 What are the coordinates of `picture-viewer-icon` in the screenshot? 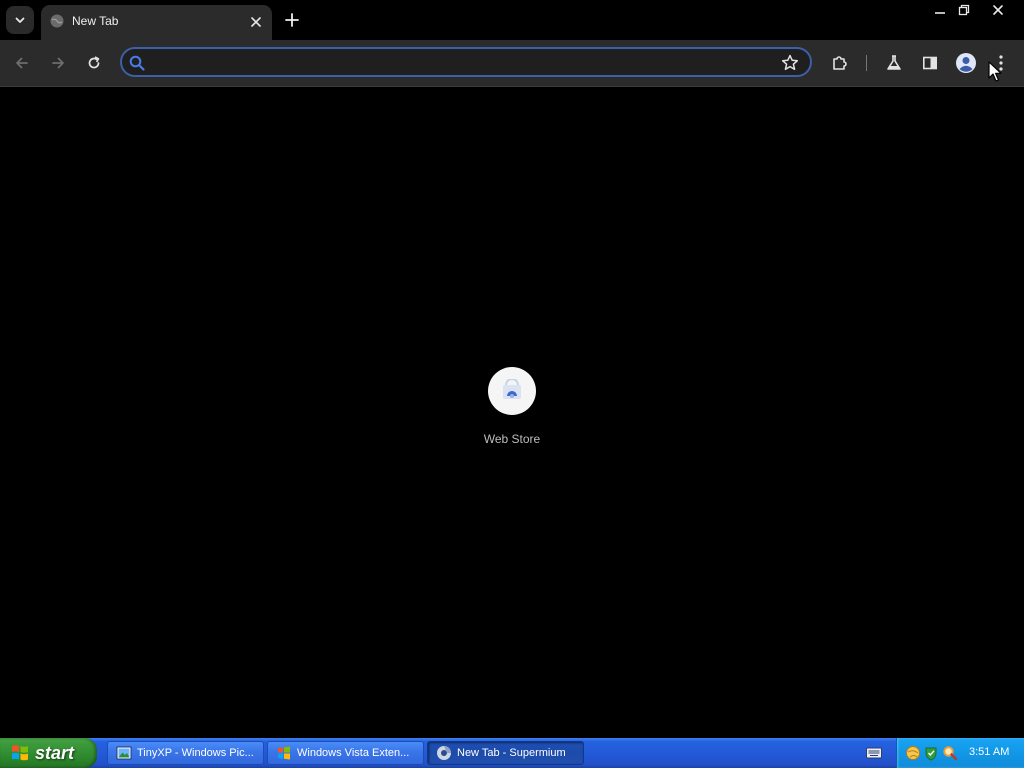 It's located at (124, 753).